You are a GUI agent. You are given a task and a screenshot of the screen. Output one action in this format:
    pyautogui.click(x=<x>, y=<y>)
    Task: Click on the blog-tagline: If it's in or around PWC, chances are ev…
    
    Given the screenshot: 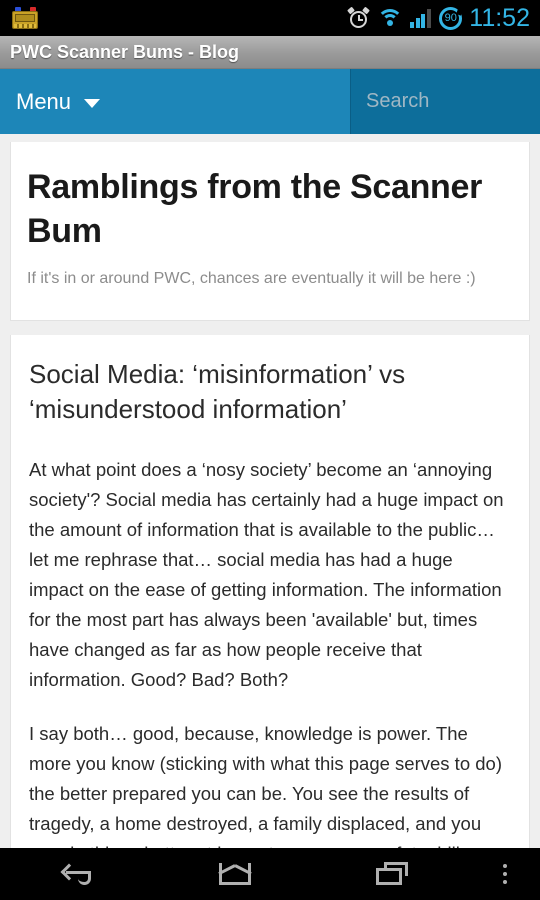 What is the action you would take?
    pyautogui.click(x=251, y=279)
    